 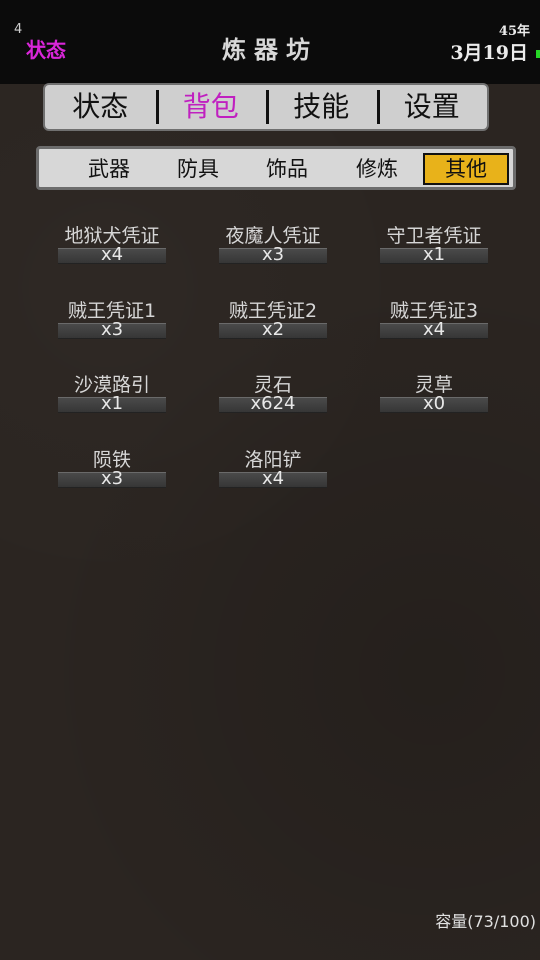 What do you see at coordinates (270, 42) in the screenshot?
I see `top-bar: 4 状态 炼器坊 45年 3月19日` at bounding box center [270, 42].